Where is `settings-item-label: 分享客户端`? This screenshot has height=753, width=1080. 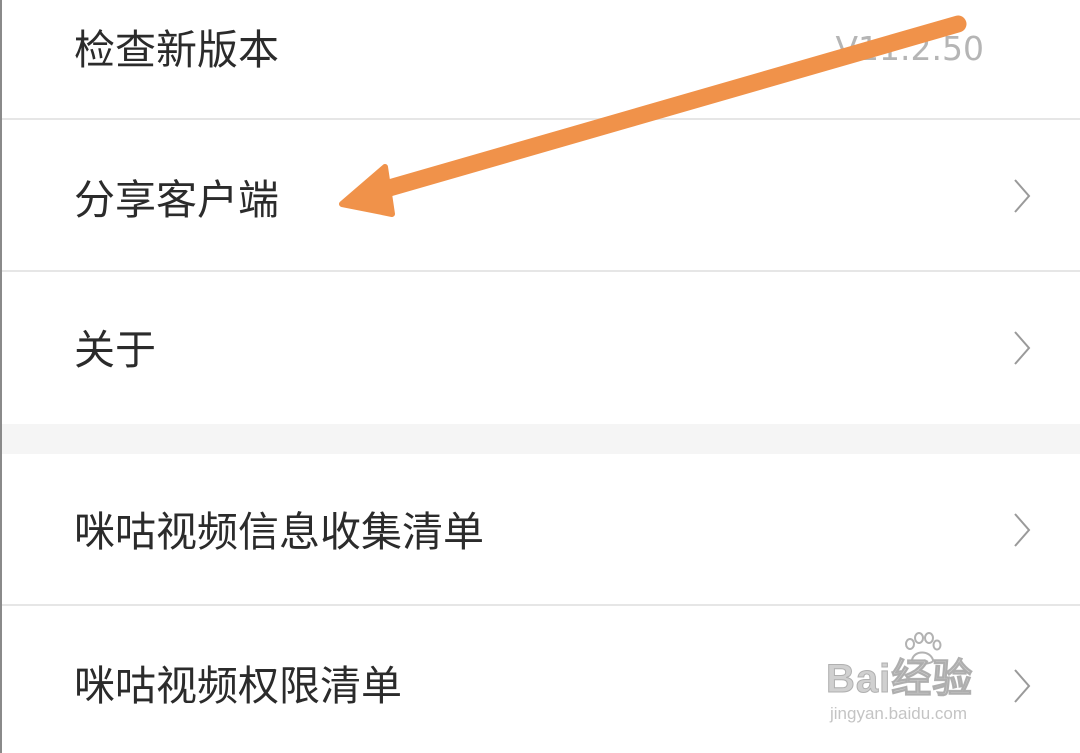 settings-item-label: 分享客户端 is located at coordinates (176, 200).